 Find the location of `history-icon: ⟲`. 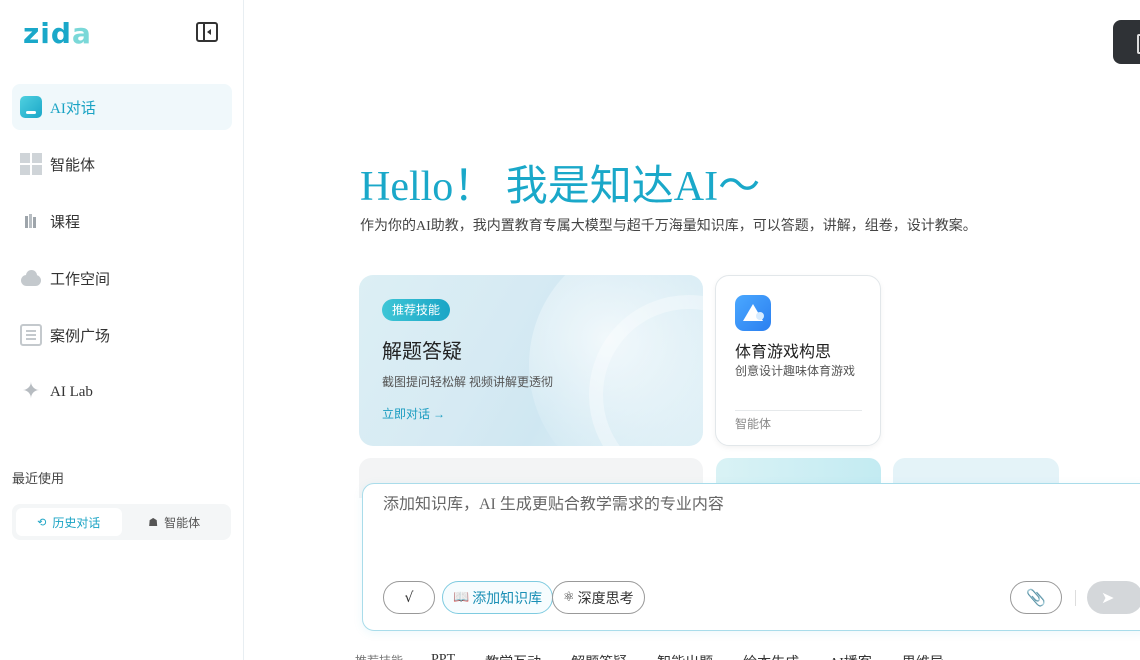

history-icon: ⟲ is located at coordinates (42, 522).